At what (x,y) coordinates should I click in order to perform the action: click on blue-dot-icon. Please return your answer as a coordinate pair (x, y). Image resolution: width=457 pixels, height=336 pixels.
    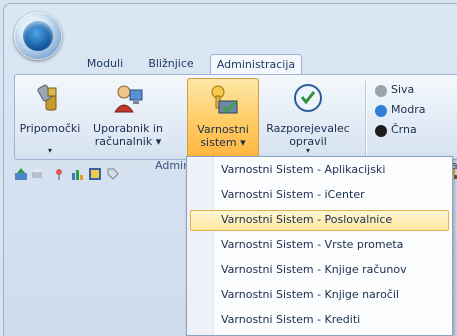
    Looking at the image, I should click on (381, 111).